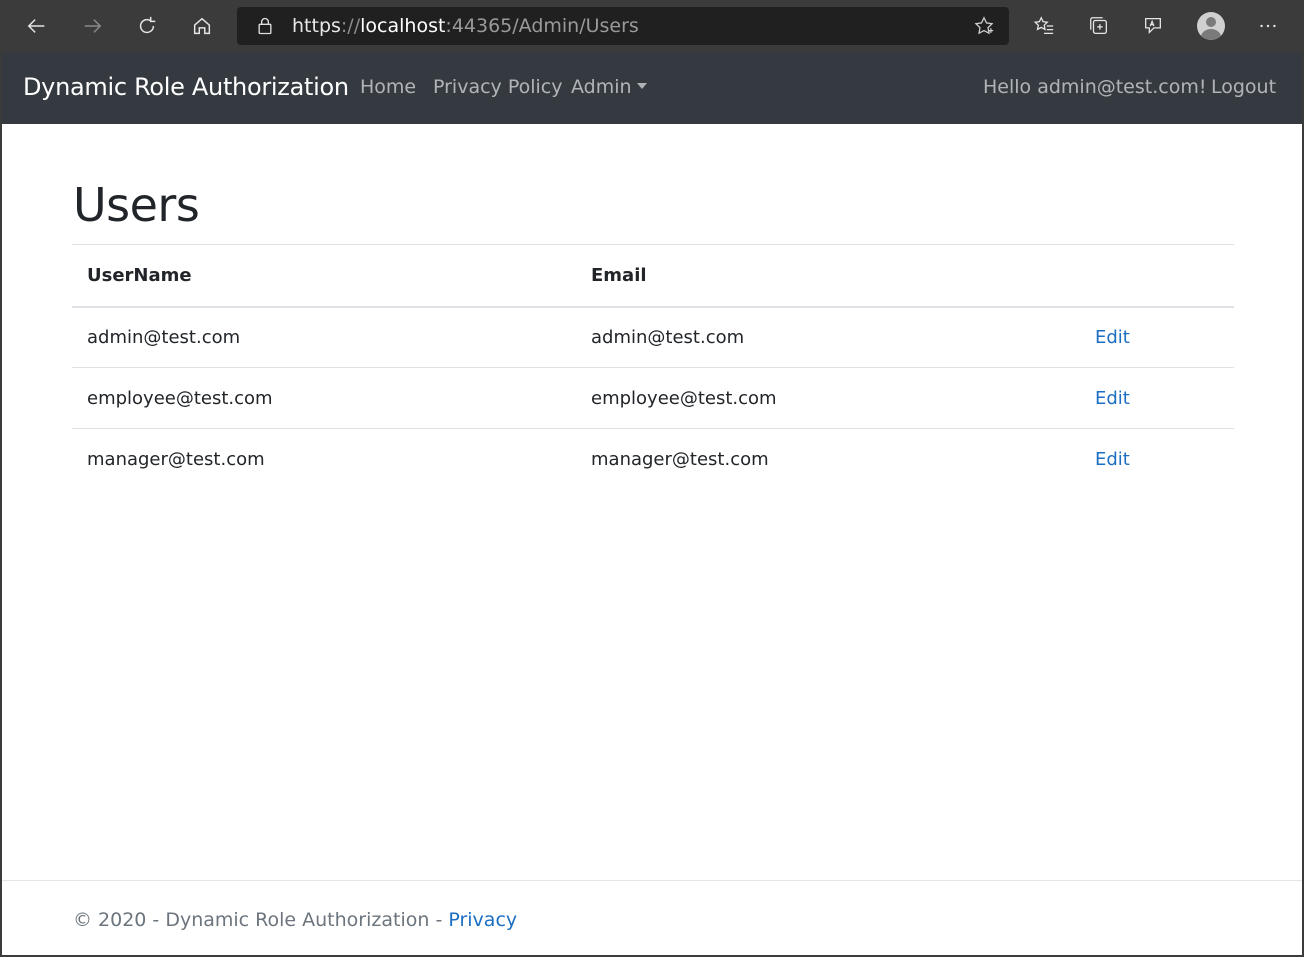 This screenshot has height=957, width=1304. I want to click on back-icon, so click(37, 26).